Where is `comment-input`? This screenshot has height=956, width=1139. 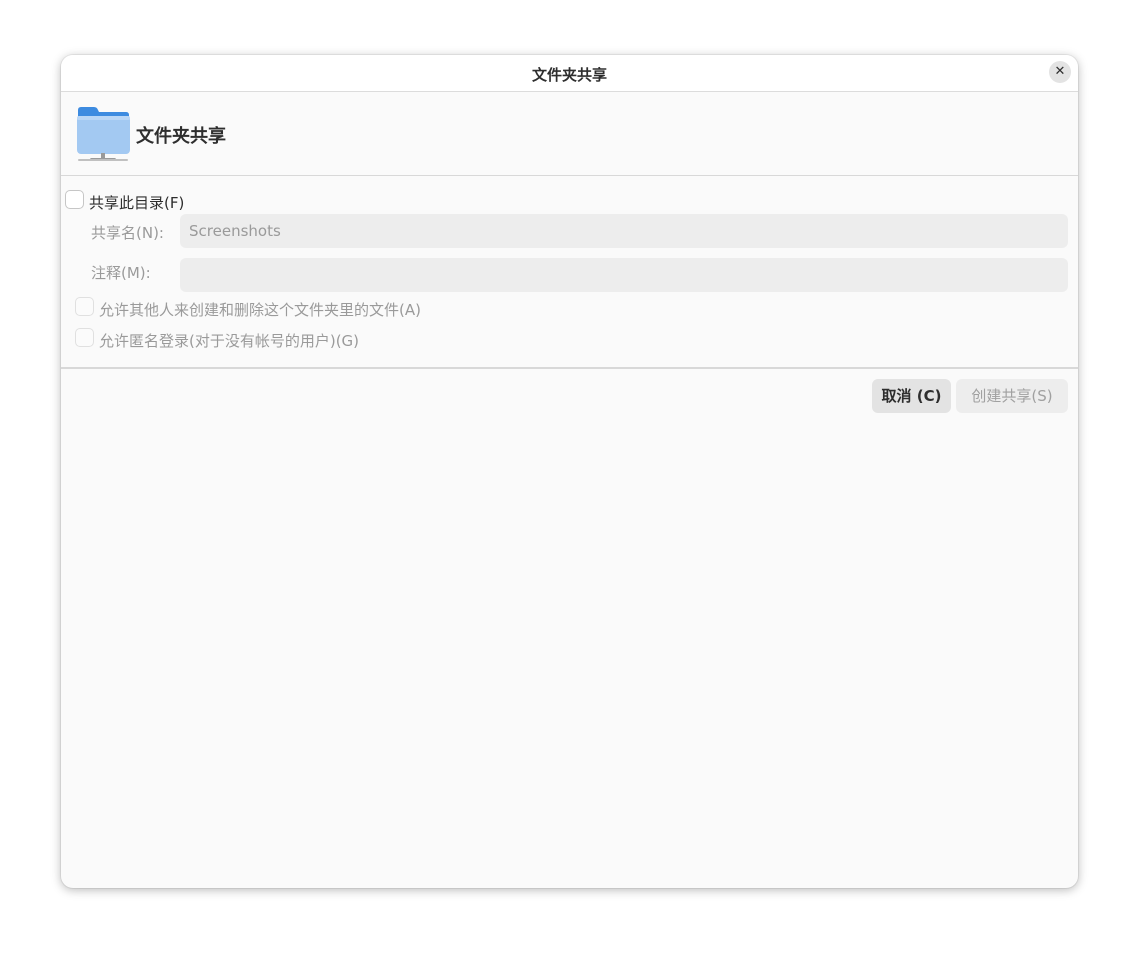
comment-input is located at coordinates (624, 275).